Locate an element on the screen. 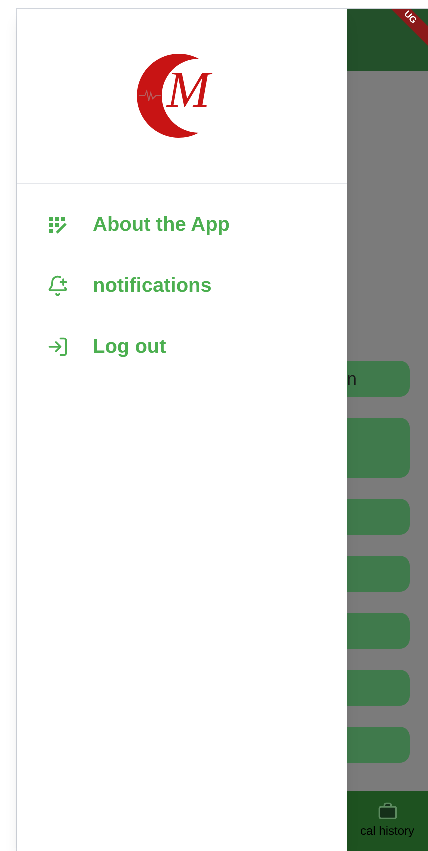  drawer-item: Log out is located at coordinates (182, 346).